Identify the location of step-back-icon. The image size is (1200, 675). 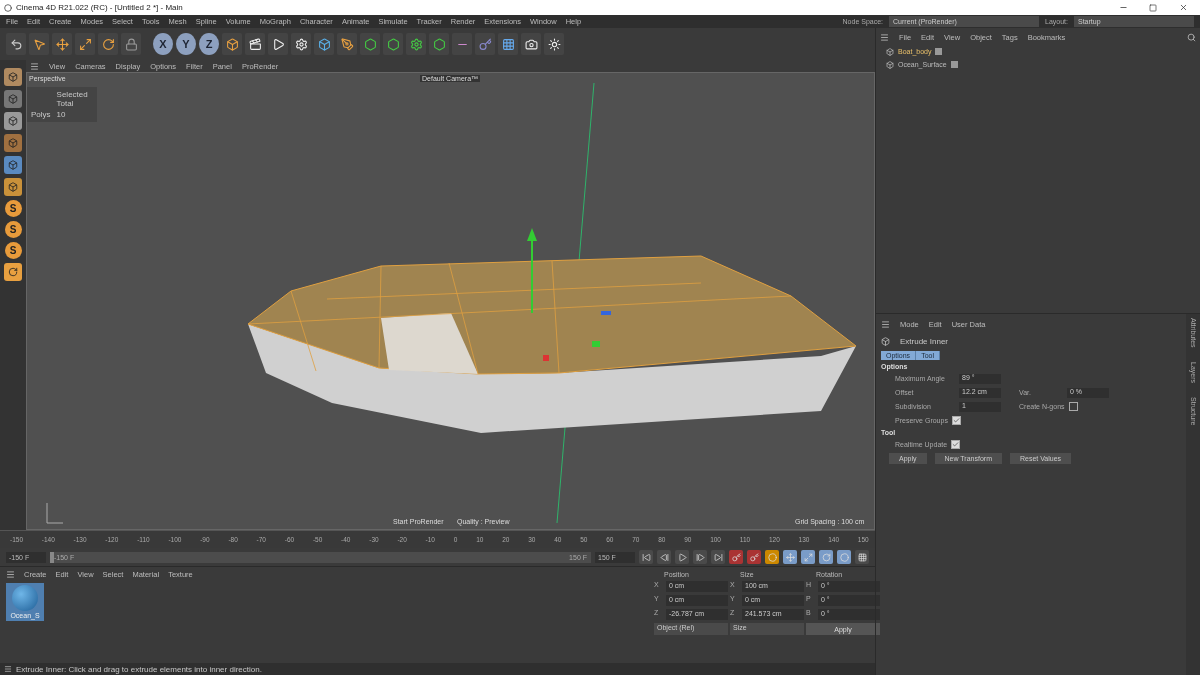
(664, 557).